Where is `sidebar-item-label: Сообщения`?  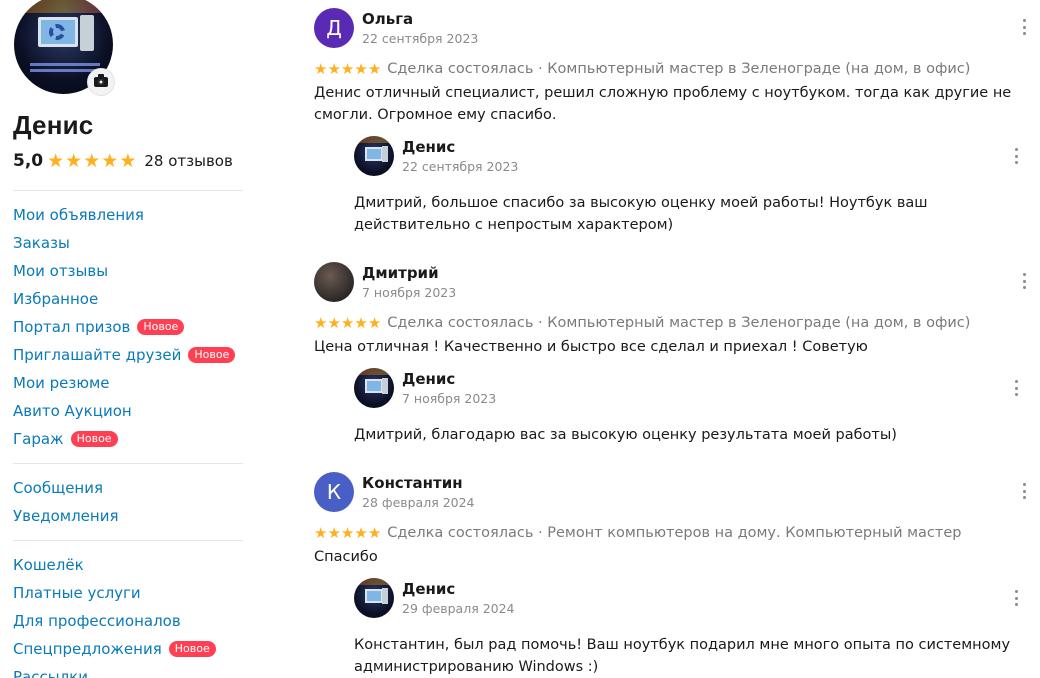
sidebar-item-label: Сообщения is located at coordinates (58, 488).